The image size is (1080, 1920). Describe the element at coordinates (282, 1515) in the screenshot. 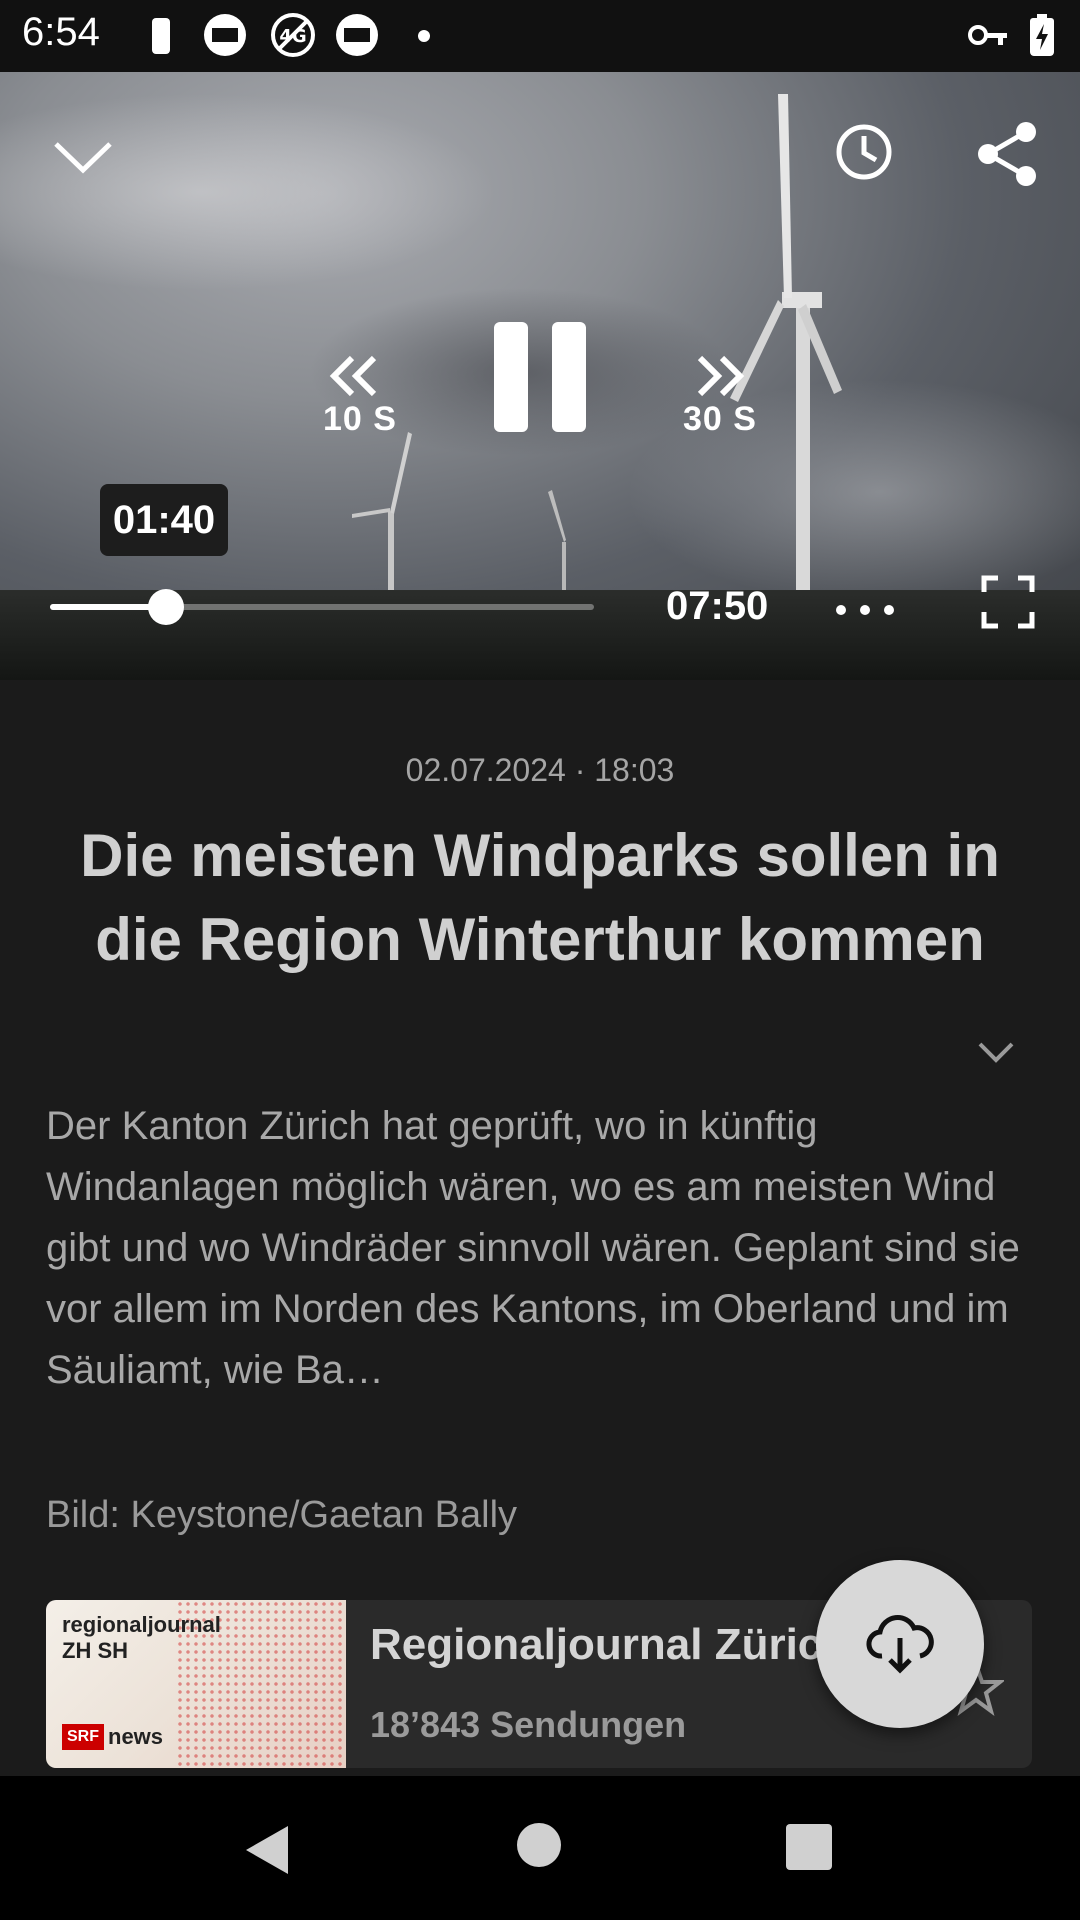

I see `image-credit: Bild: Keystone/Gaetan Bally` at that location.